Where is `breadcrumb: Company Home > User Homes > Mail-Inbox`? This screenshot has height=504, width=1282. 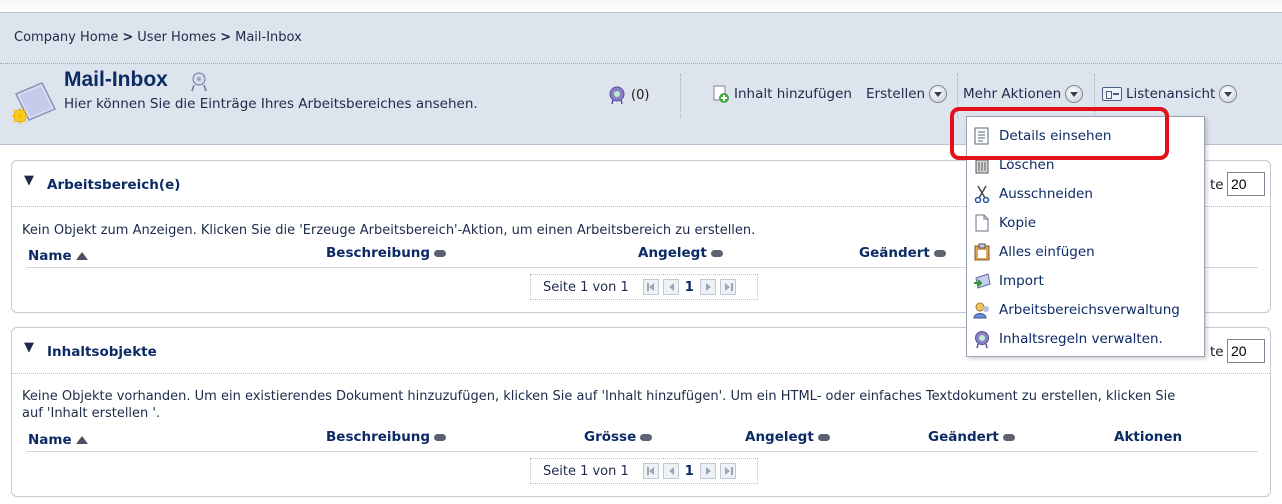
breadcrumb: Company Home > User Homes > Mail-Inbox is located at coordinates (158, 37).